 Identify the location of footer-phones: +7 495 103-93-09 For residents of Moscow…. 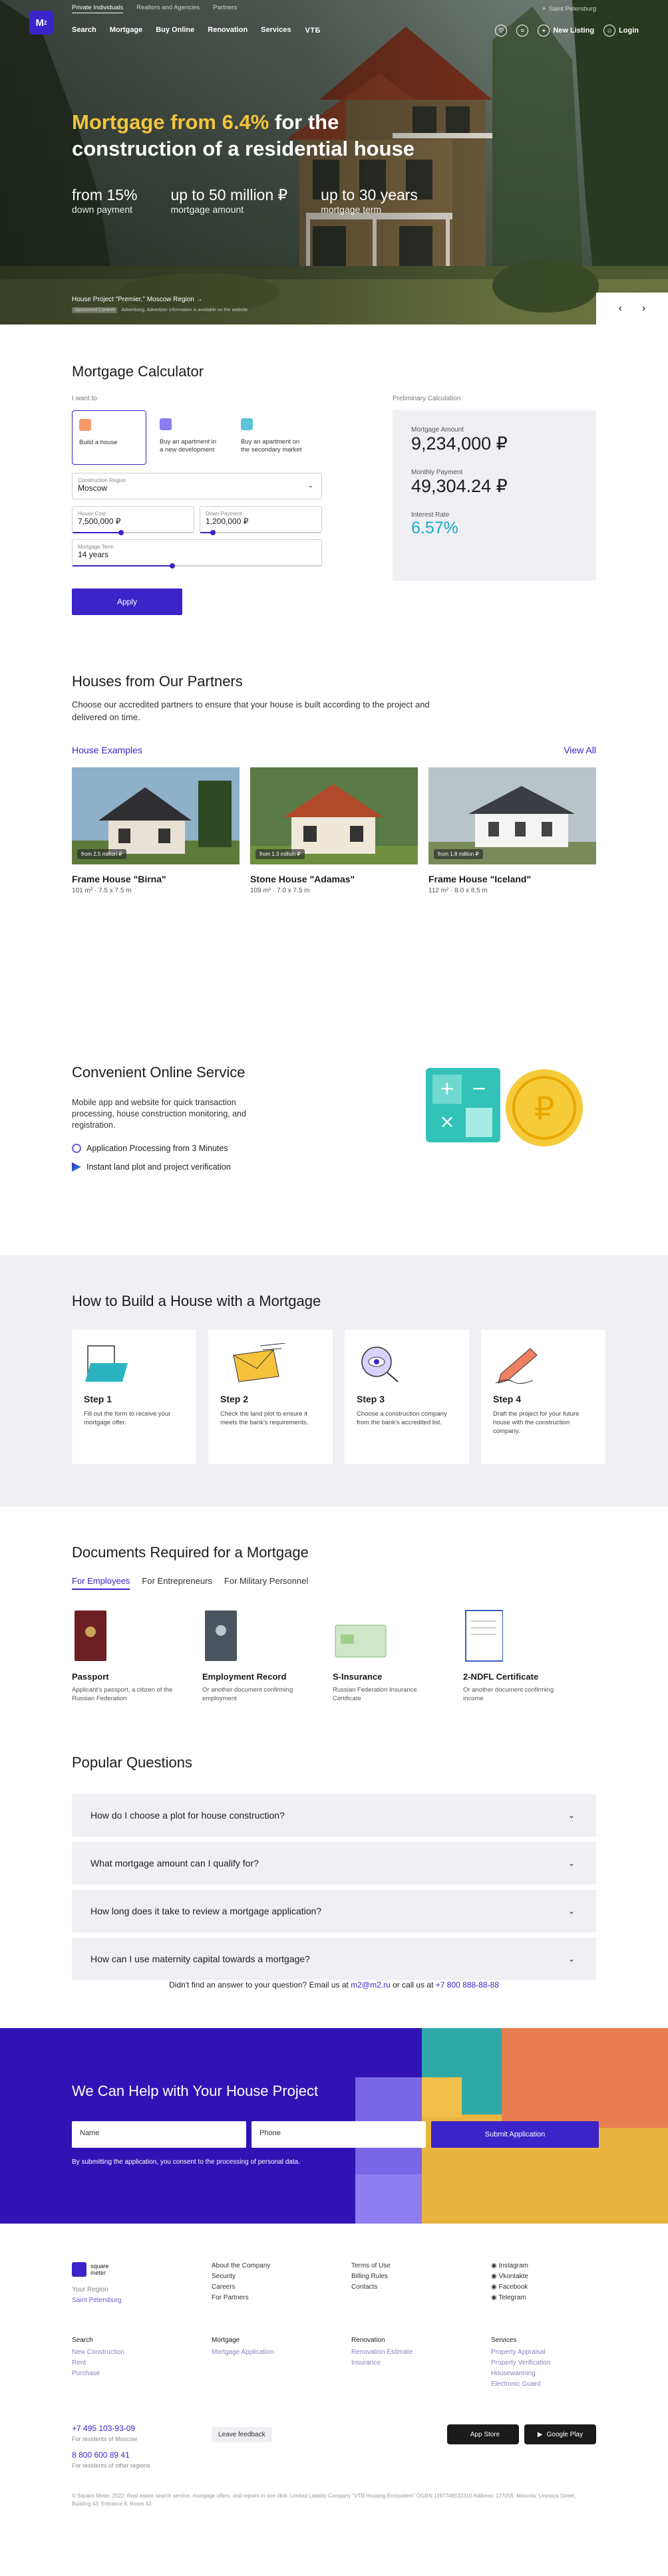
(111, 2446).